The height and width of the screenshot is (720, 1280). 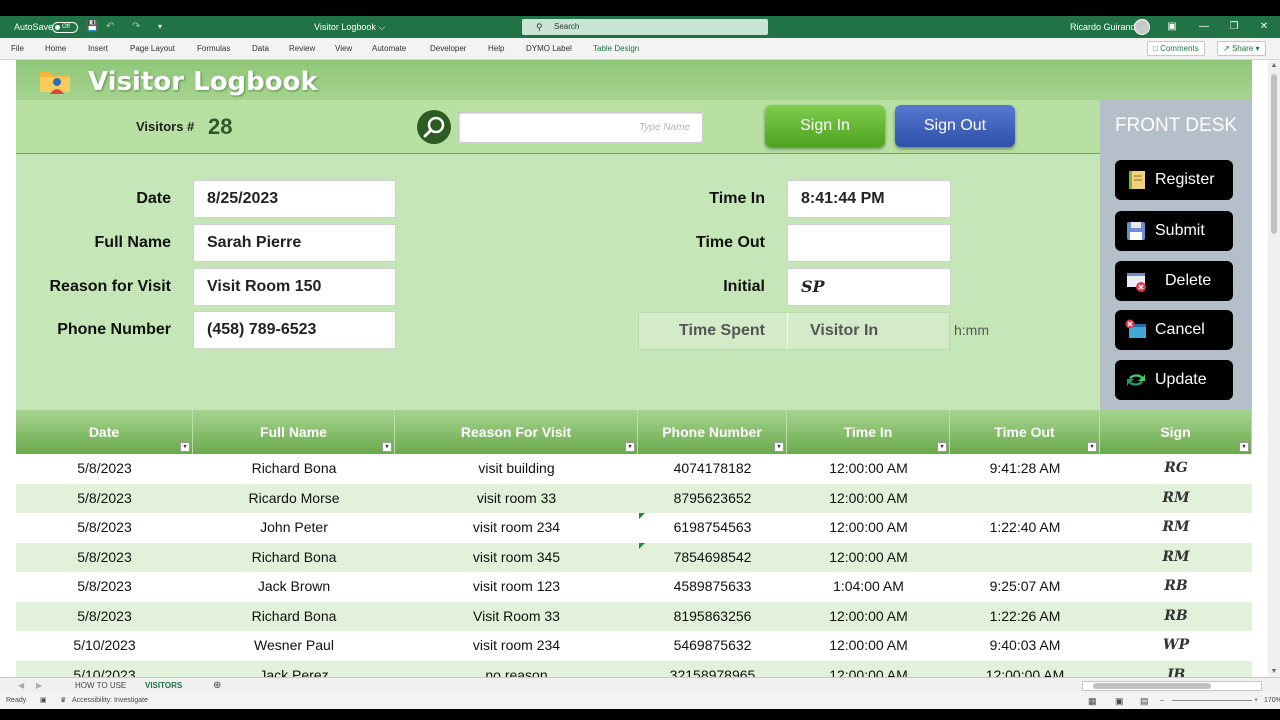 I want to click on tab-help: Help, so click(x=496, y=49).